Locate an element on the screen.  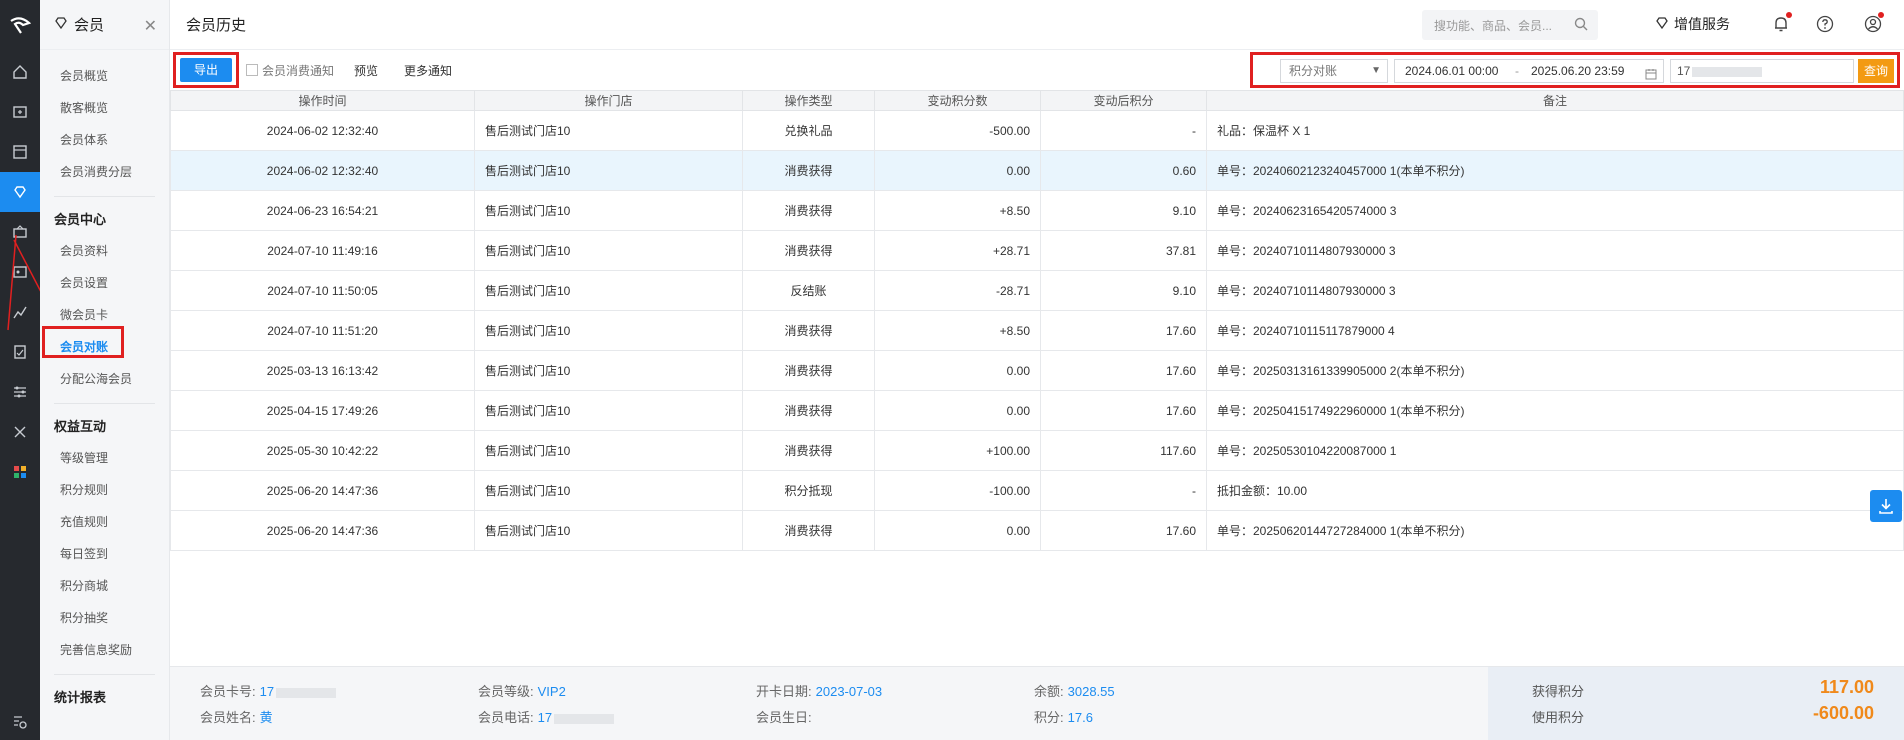
sidebar-item: 积分抽奖 is located at coordinates (104, 618).